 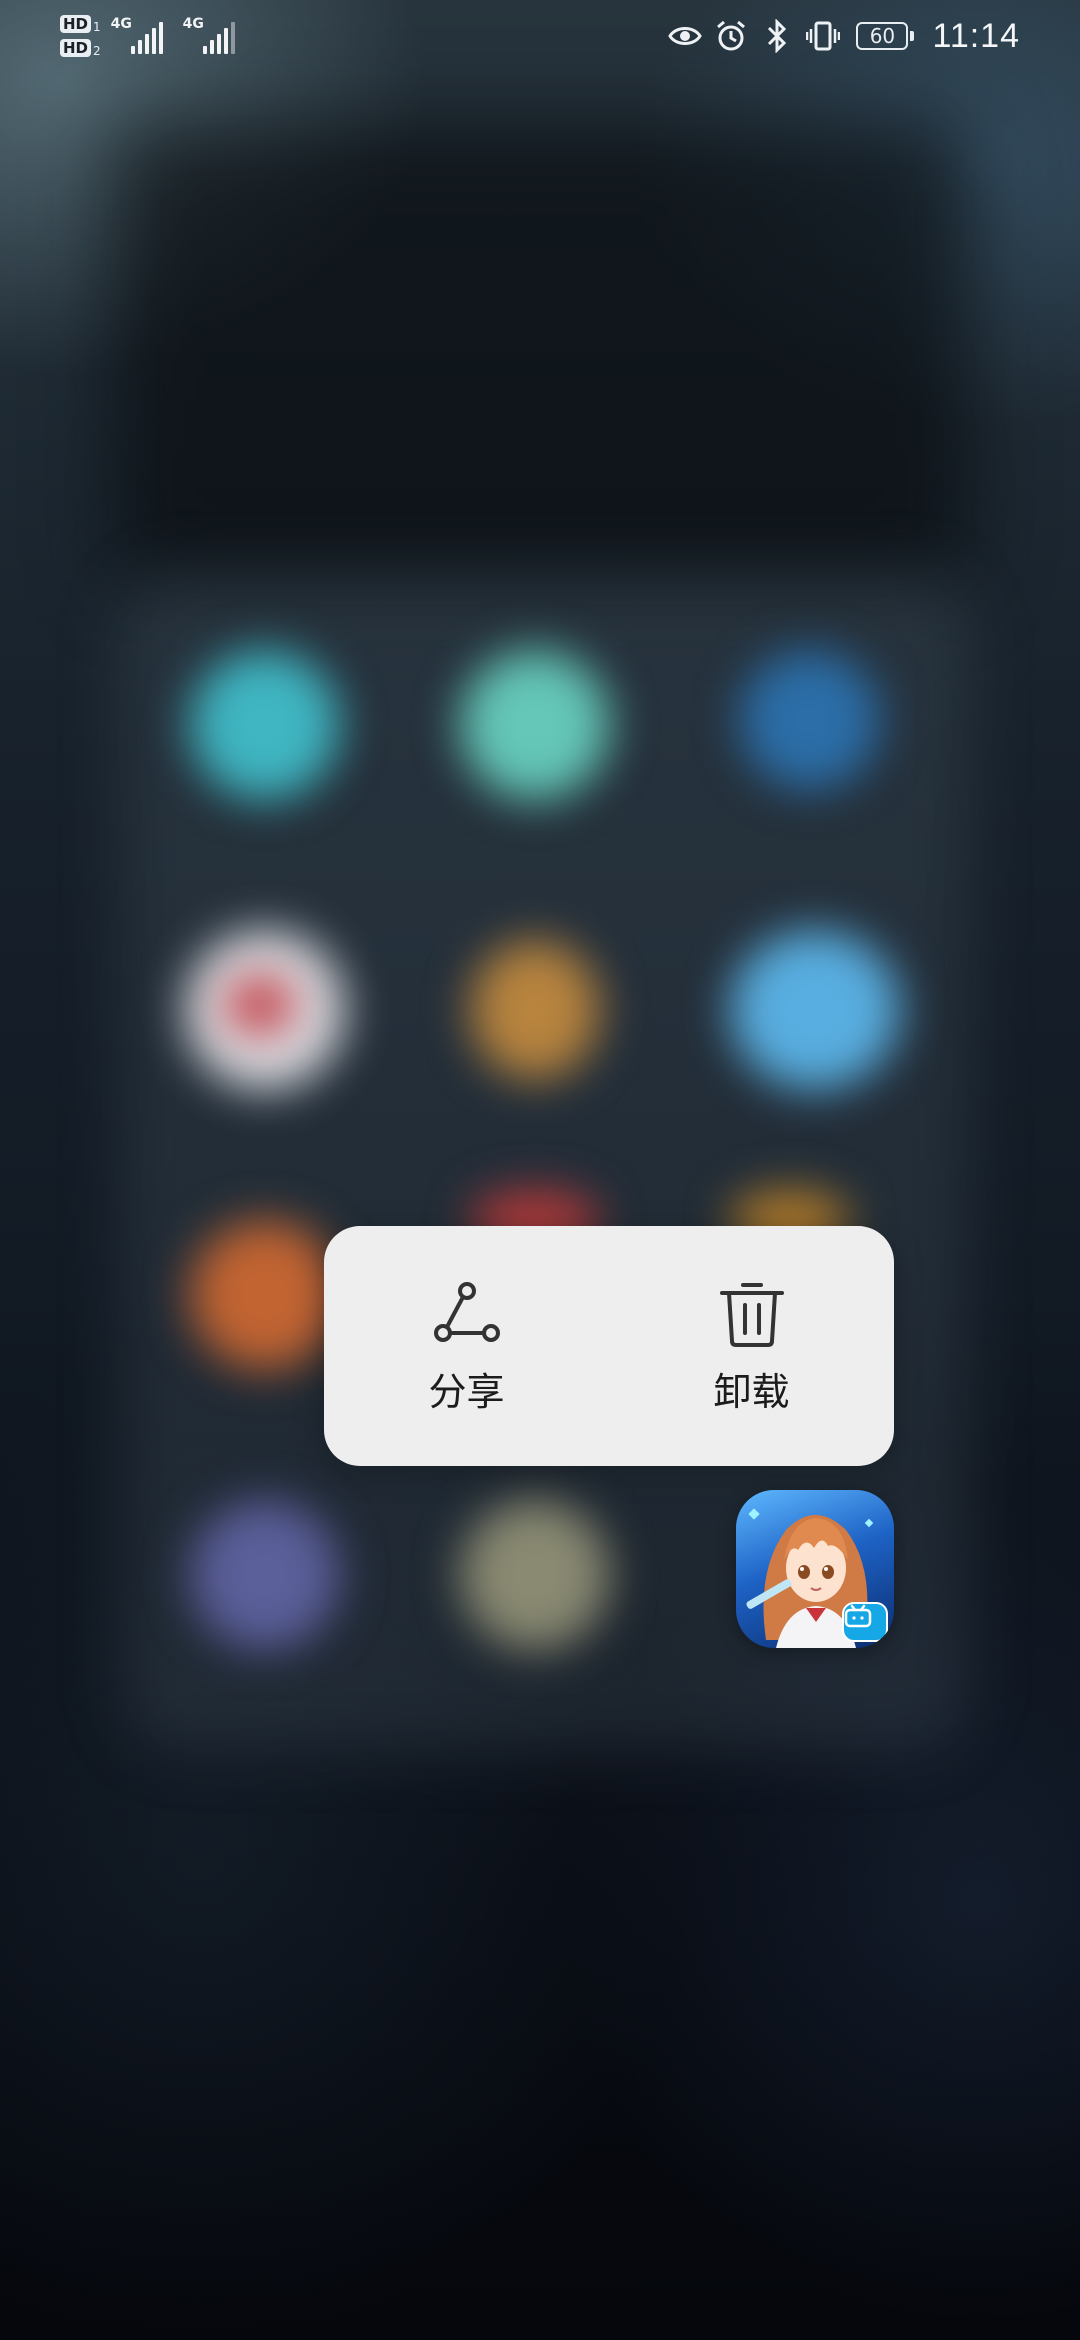 I want to click on status-time: 11:14, so click(x=976, y=35).